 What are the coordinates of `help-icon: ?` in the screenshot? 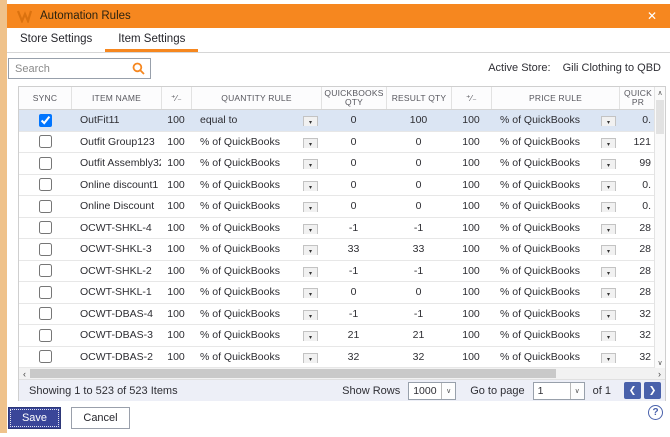 It's located at (655, 412).